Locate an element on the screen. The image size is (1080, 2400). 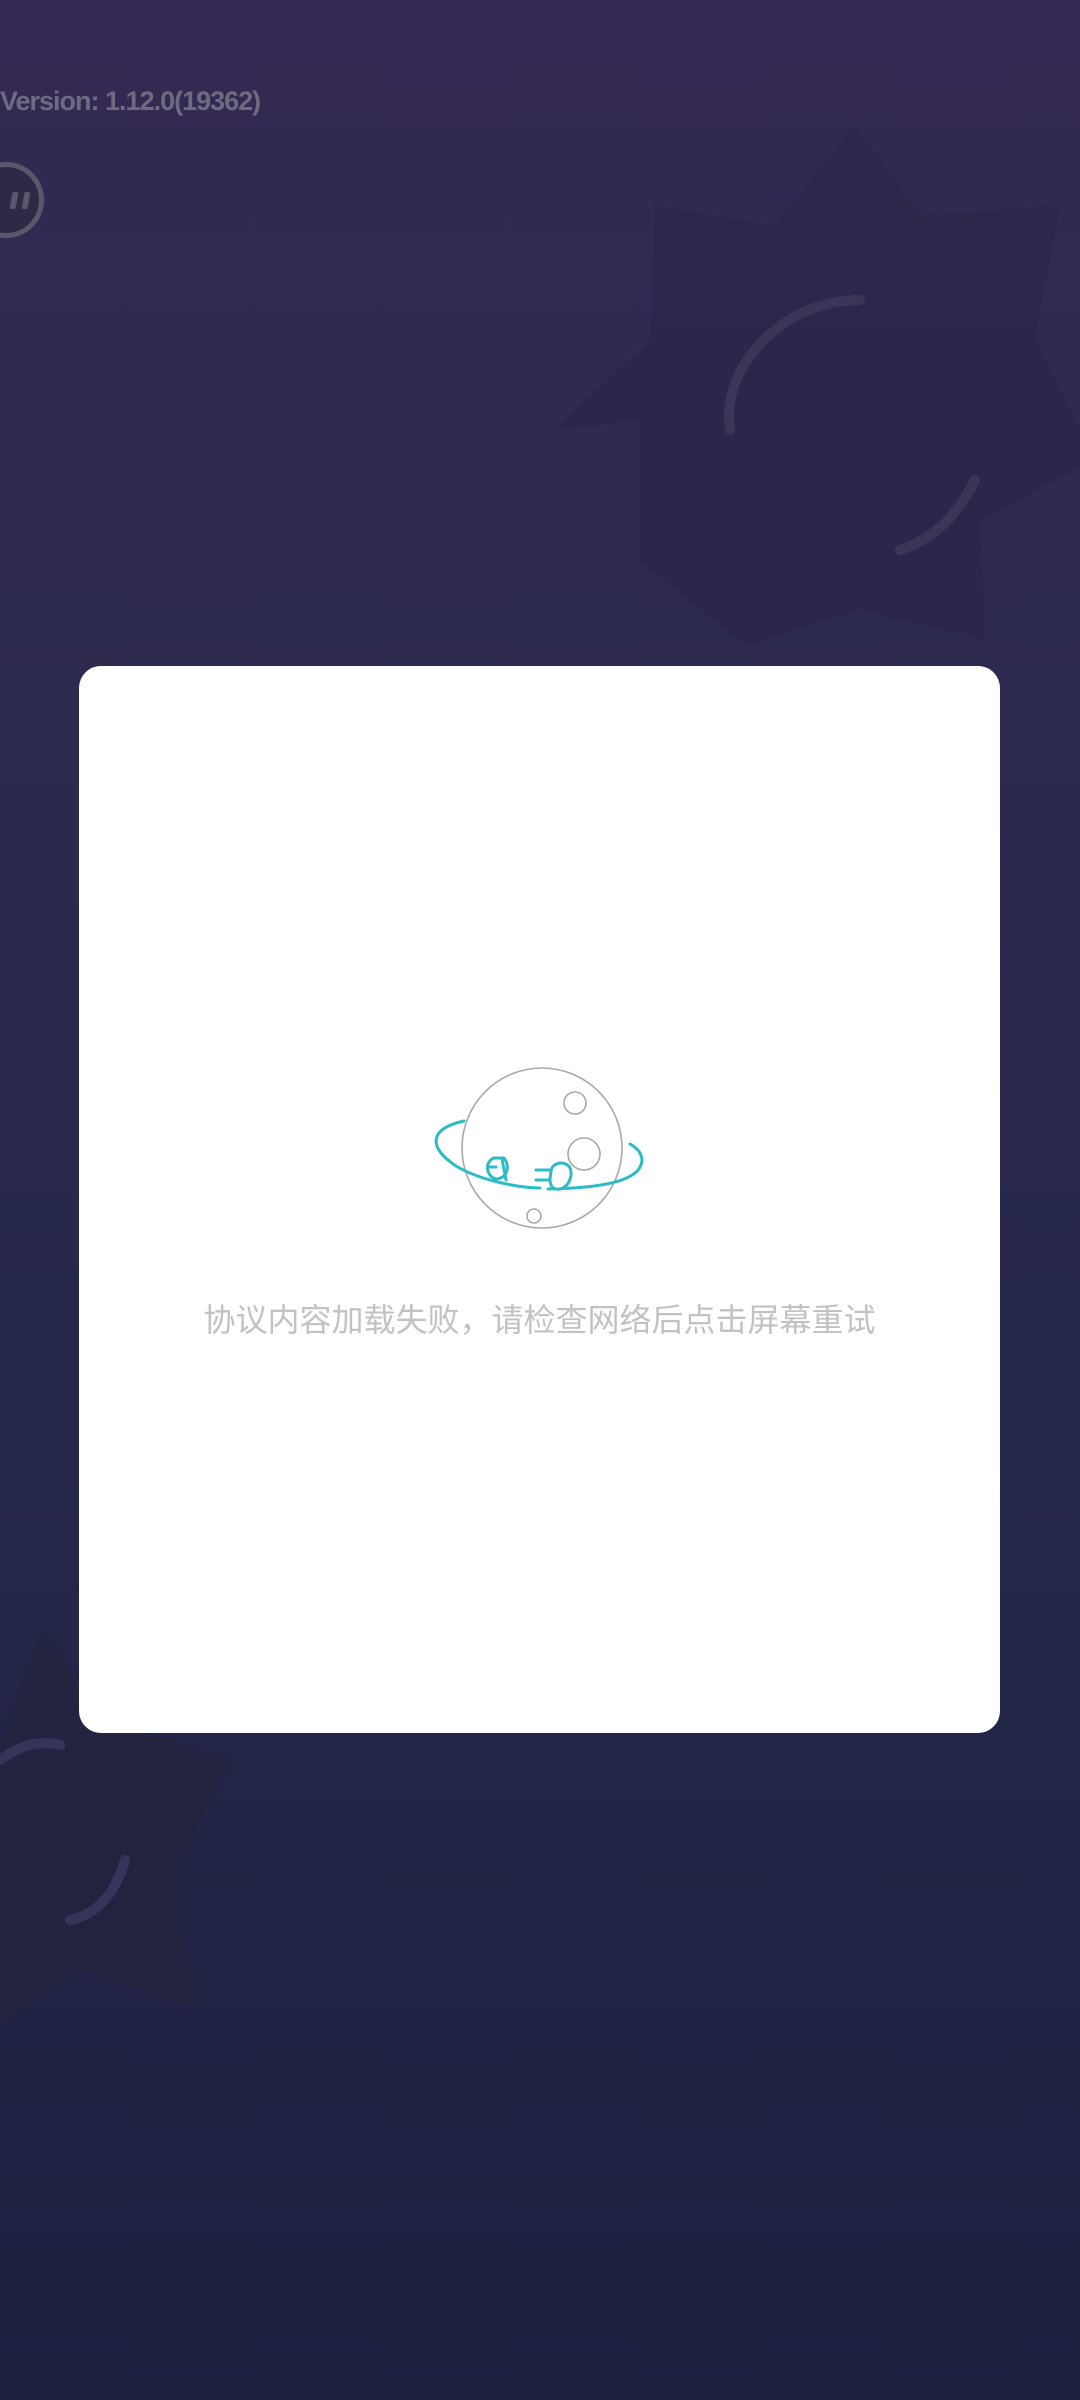
assistant-face-icon is located at coordinates (14, 200).